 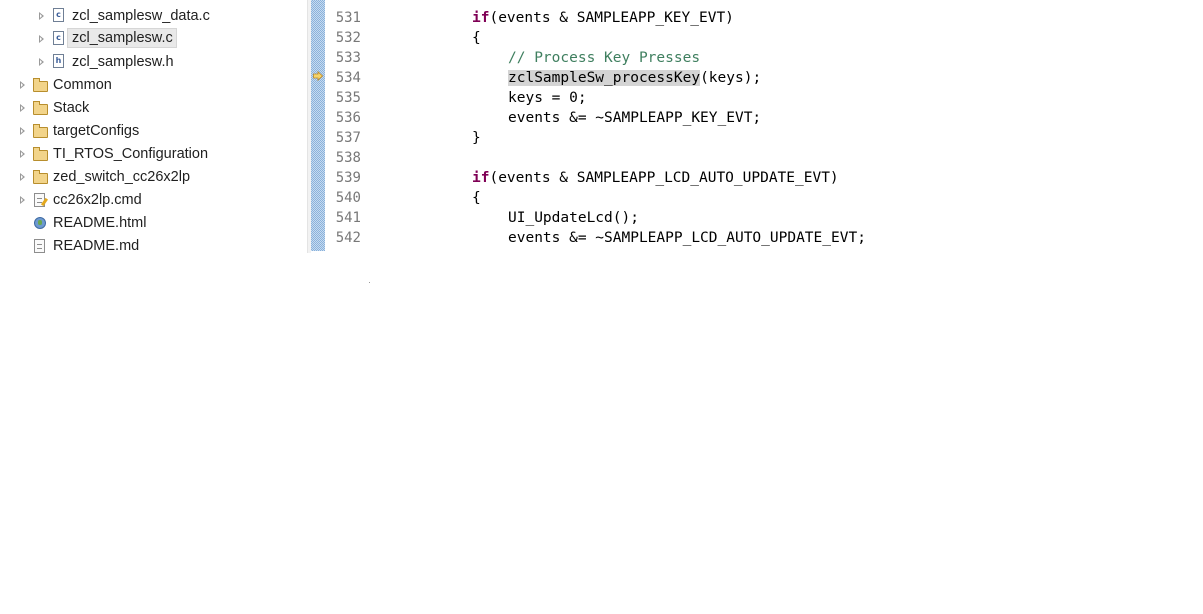 I want to click on code-line: 535 keys = 0;, so click(x=764, y=98).